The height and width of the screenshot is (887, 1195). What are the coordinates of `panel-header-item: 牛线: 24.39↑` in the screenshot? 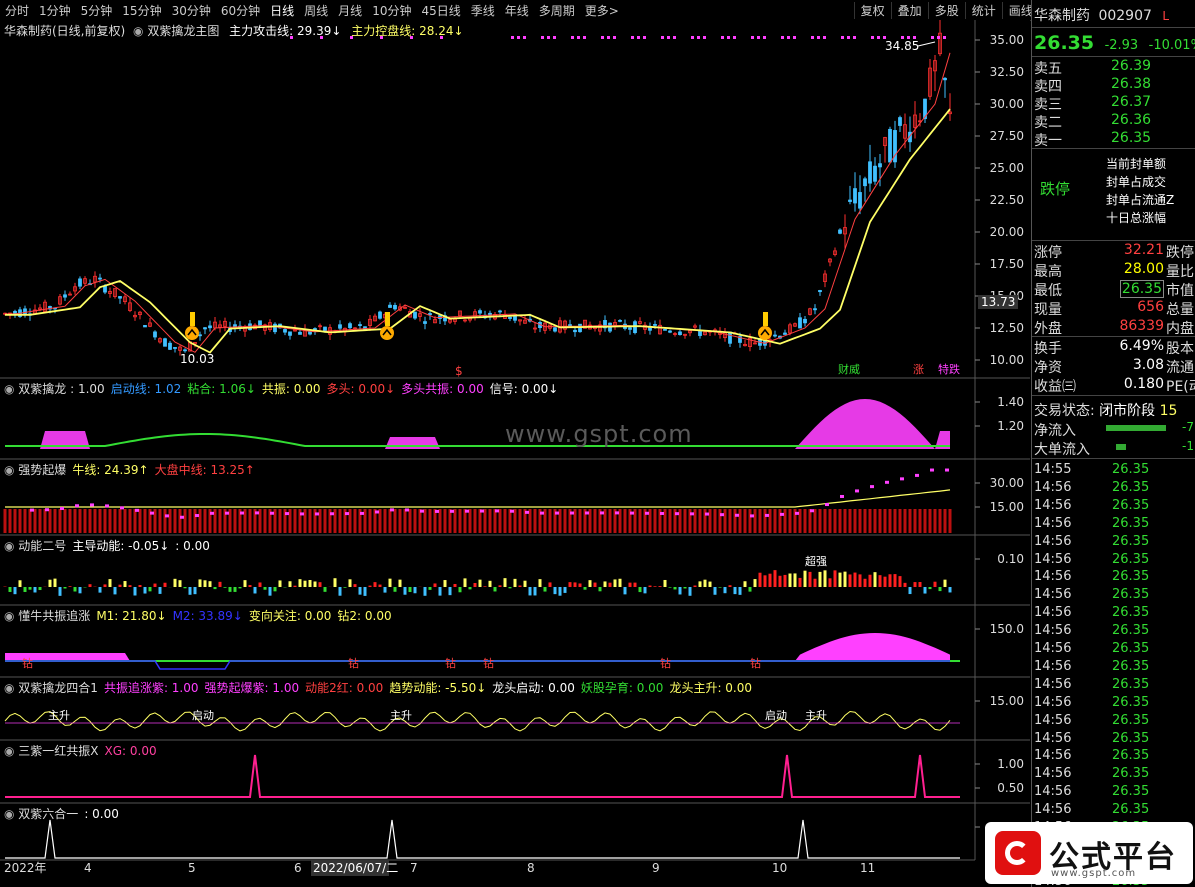 It's located at (110, 470).